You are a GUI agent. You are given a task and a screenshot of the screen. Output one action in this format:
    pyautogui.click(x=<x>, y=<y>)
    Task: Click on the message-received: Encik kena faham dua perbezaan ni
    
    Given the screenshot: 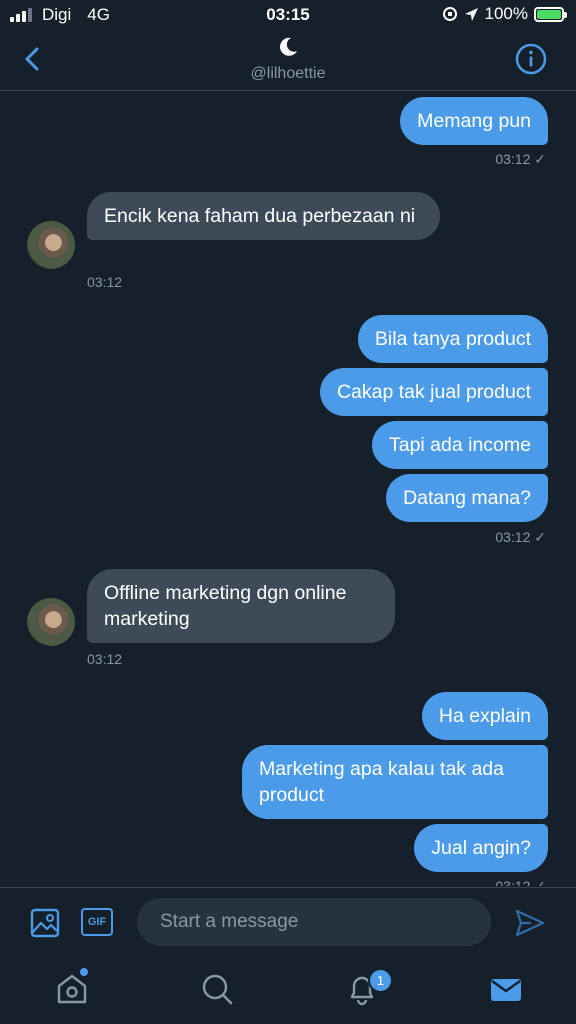 What is the action you would take?
    pyautogui.click(x=263, y=216)
    